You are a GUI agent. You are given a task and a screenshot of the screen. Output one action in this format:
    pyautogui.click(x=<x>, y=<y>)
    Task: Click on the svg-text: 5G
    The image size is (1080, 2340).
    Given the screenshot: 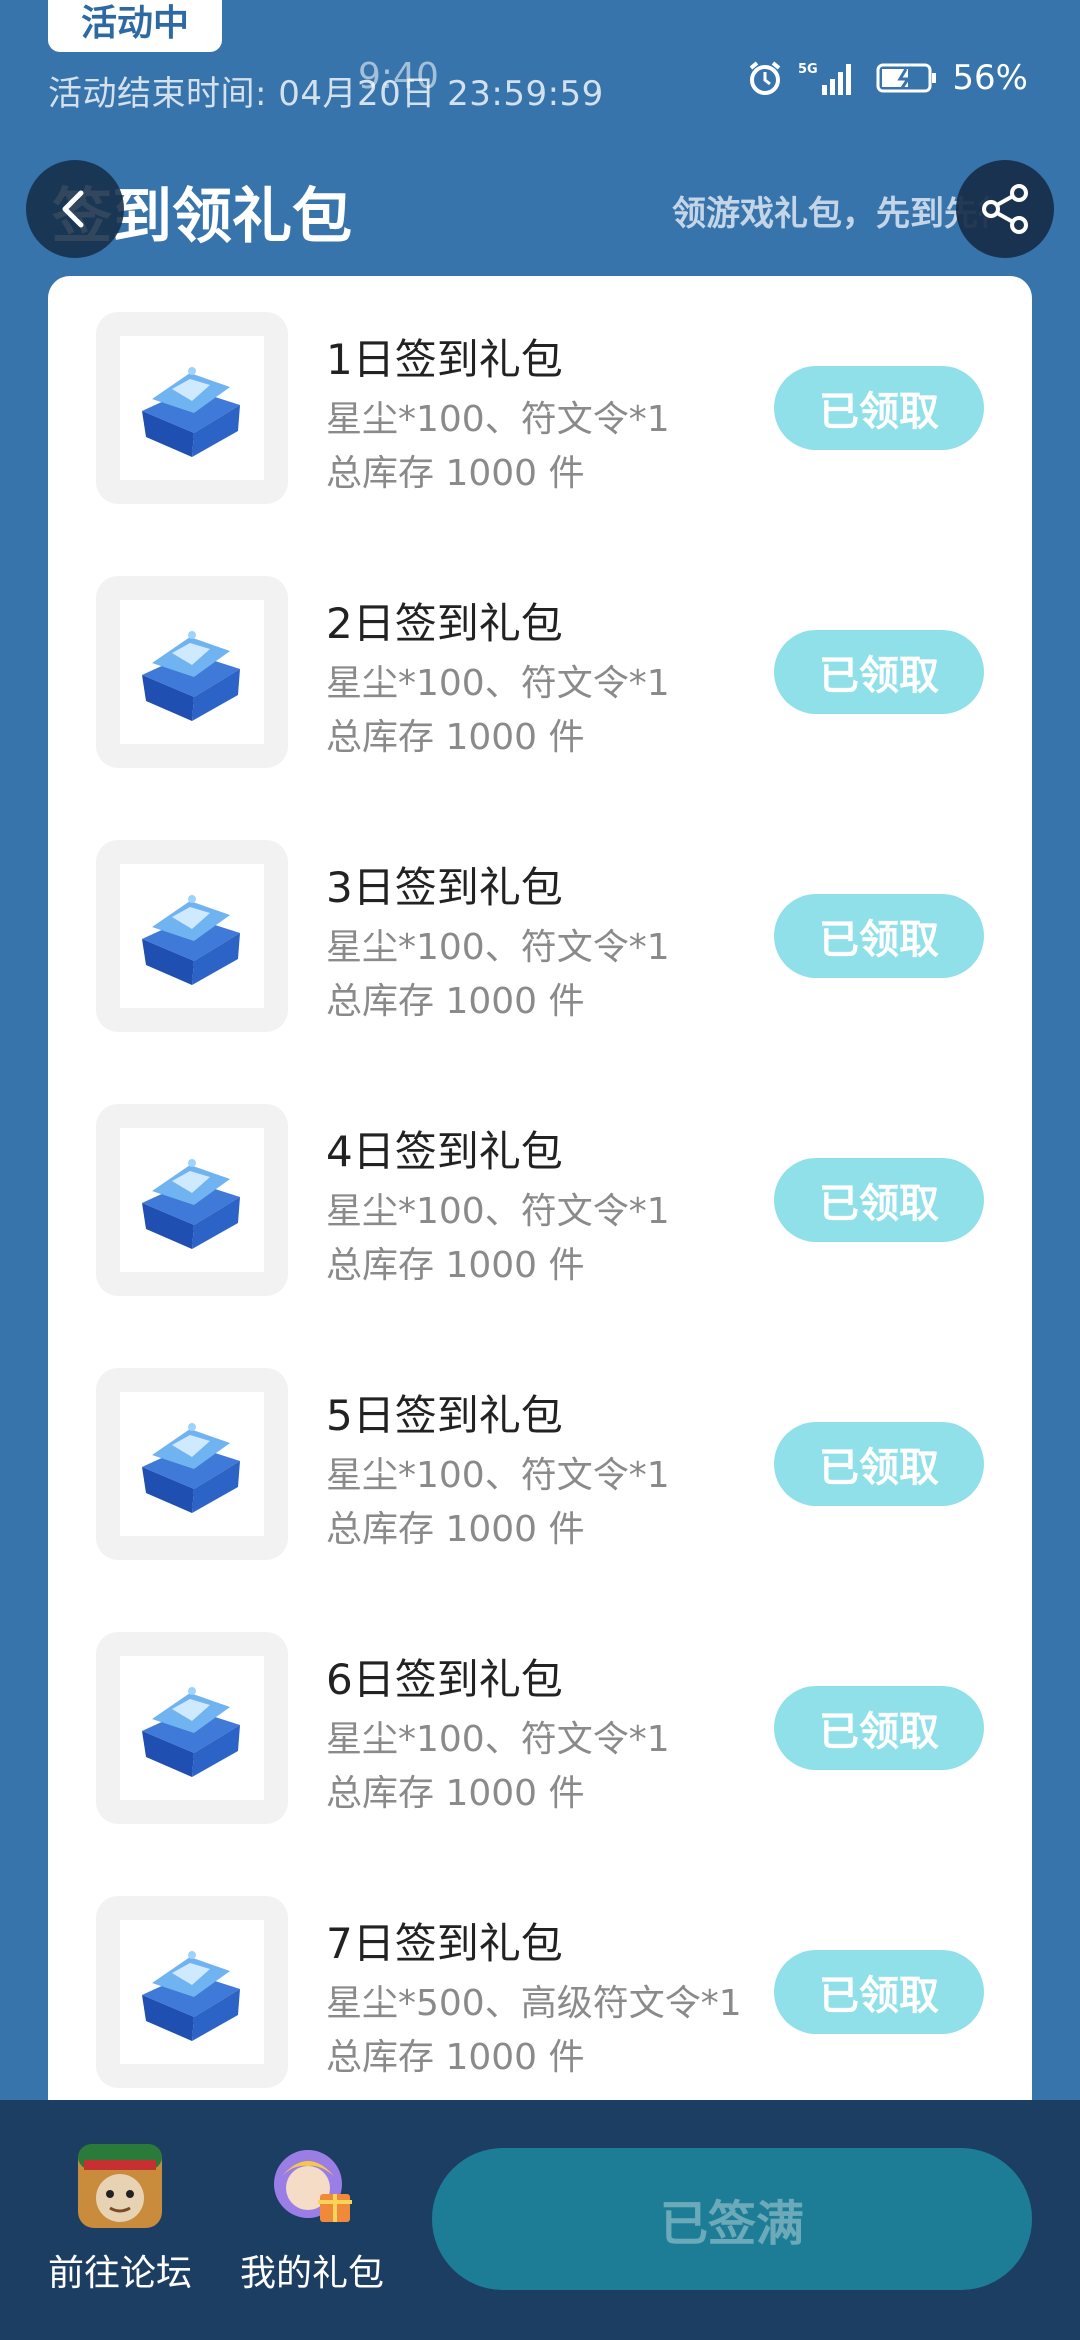 What is the action you would take?
    pyautogui.click(x=808, y=69)
    